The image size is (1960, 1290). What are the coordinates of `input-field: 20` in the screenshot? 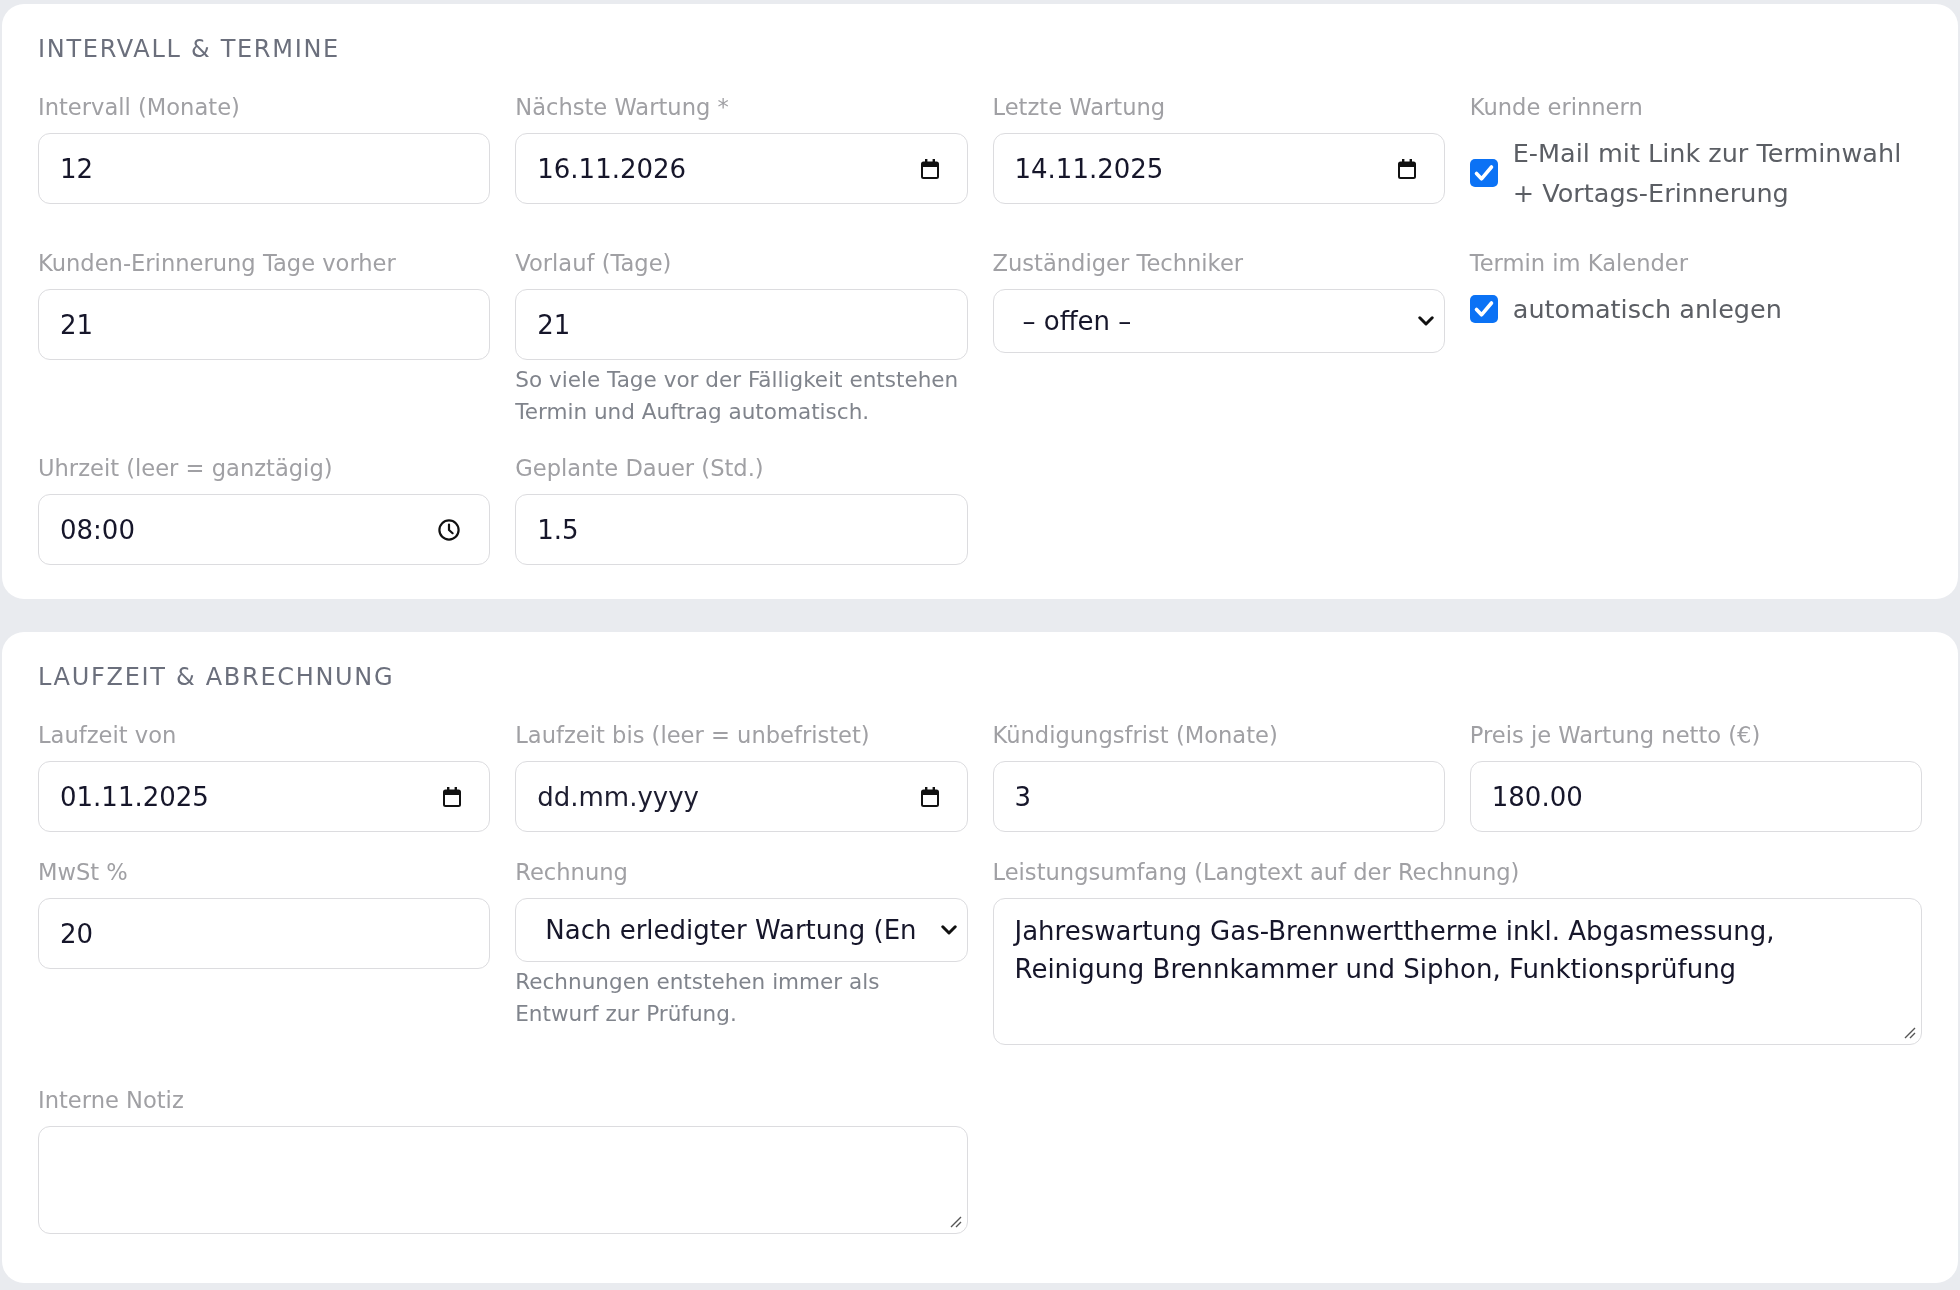 It's located at (264, 933).